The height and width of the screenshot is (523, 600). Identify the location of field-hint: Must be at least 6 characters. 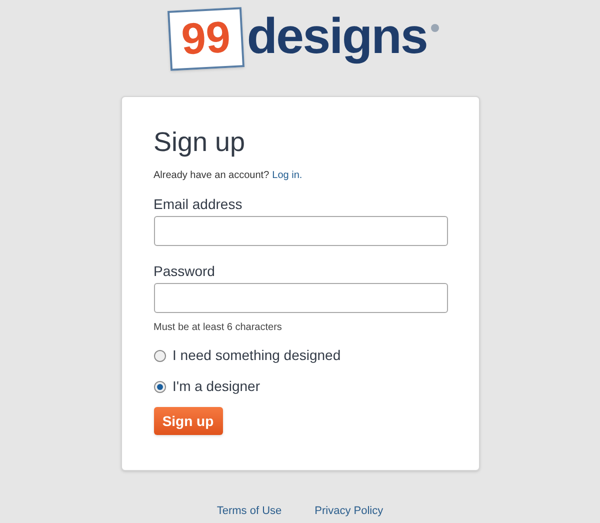
(218, 328).